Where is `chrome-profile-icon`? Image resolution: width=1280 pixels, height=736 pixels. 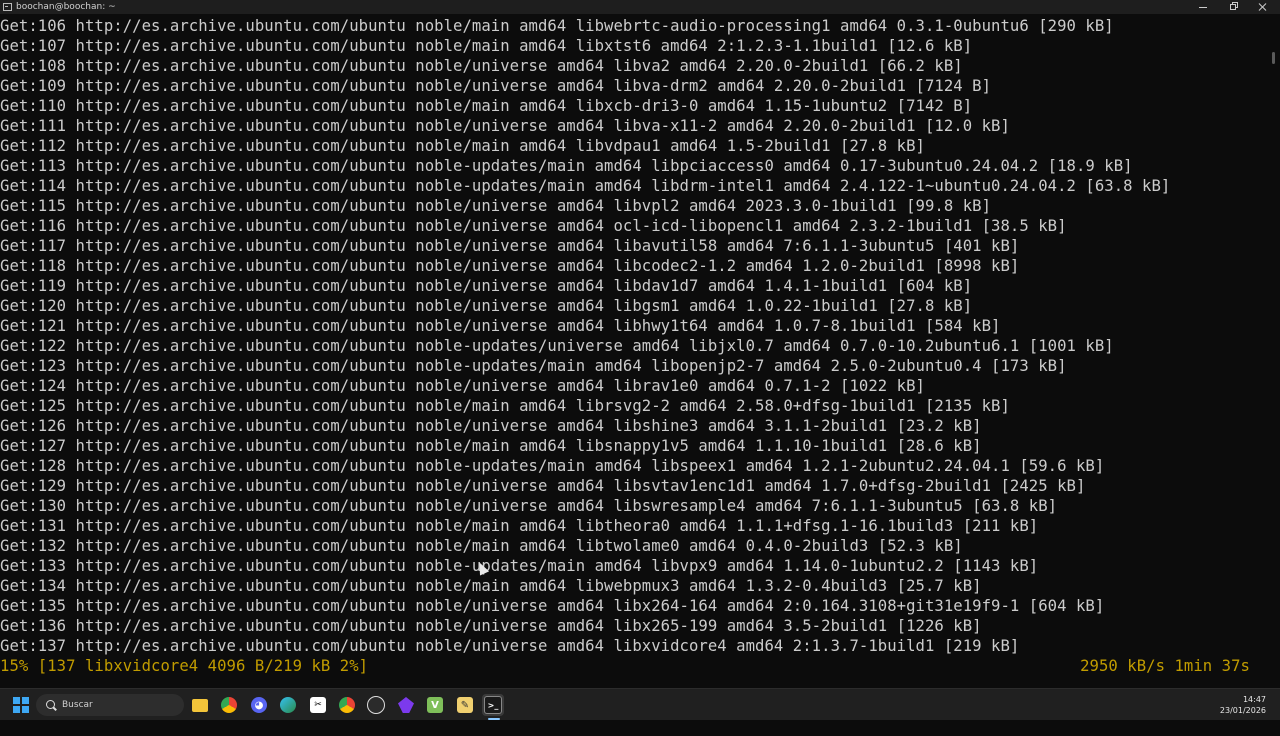
chrome-profile-icon is located at coordinates (347, 705).